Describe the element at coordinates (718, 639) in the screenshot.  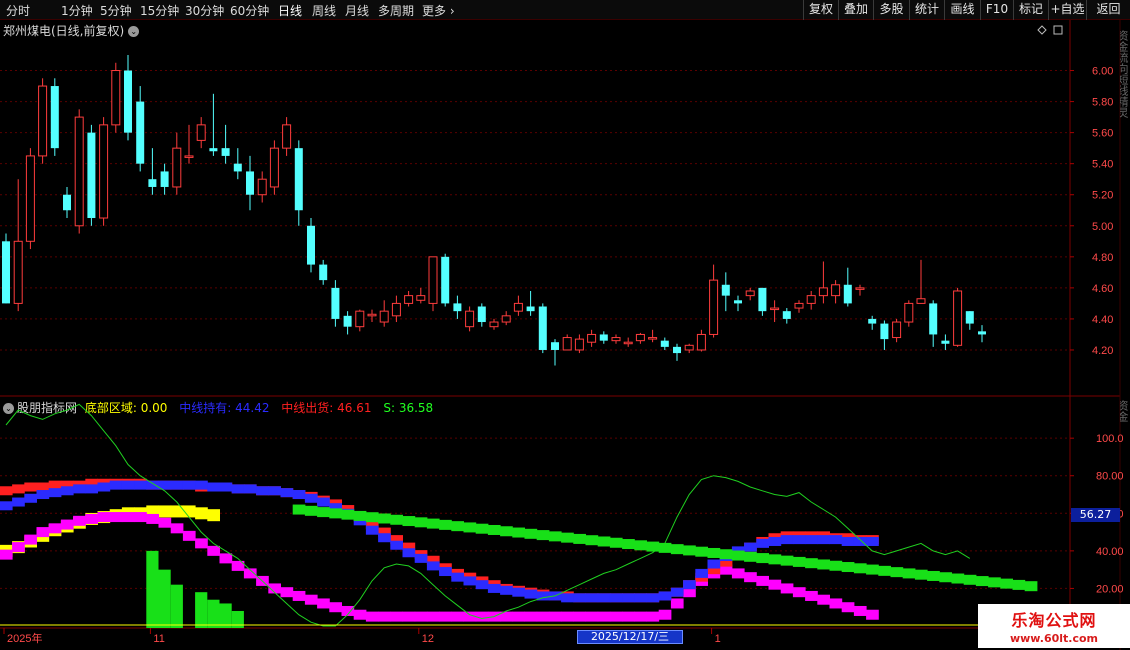
I see `date-tick-label: 1` at that location.